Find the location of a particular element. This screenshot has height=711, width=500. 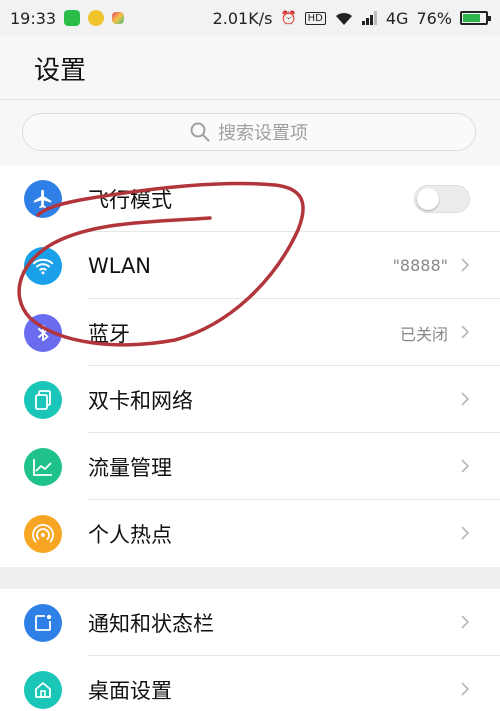

setting-item-airplane-mode: 飞行模式 is located at coordinates (250, 198).